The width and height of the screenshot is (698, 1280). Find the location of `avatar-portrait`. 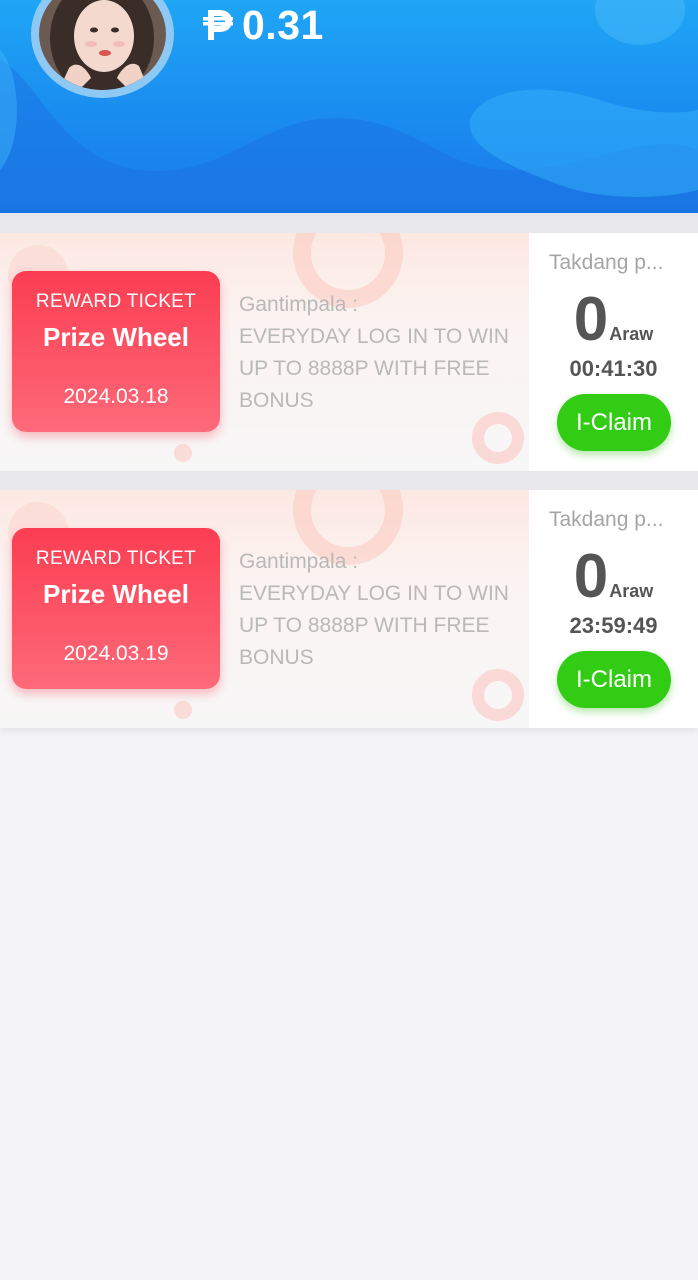

avatar-portrait is located at coordinates (102, 45).